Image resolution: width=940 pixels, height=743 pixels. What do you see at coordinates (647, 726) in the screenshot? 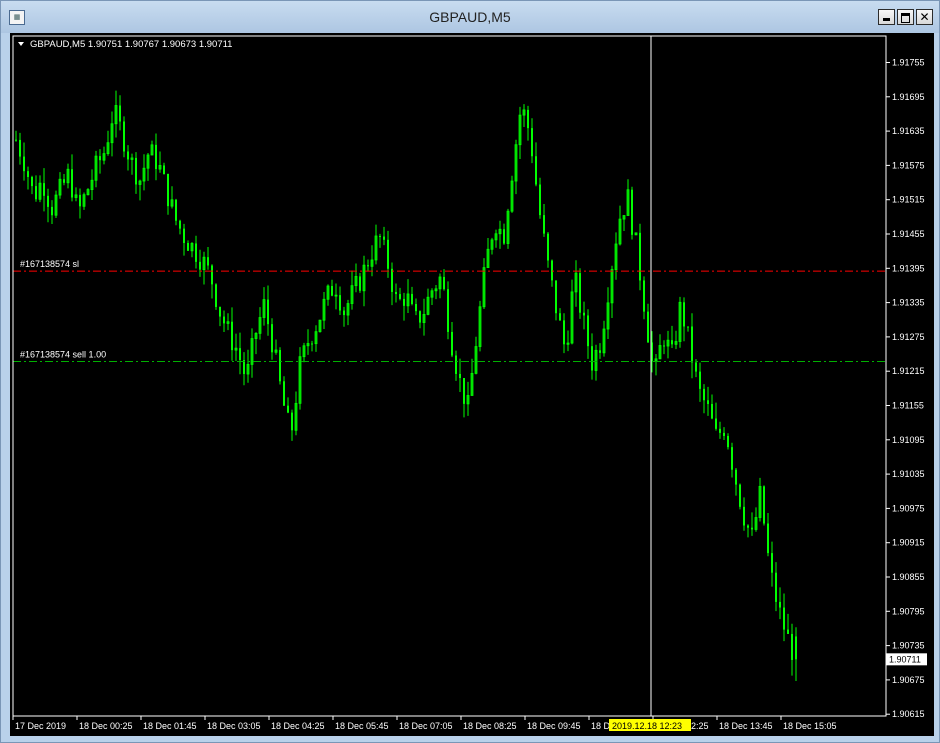
I see `crosshair-date-label: 2019.12.18 12:23` at bounding box center [647, 726].